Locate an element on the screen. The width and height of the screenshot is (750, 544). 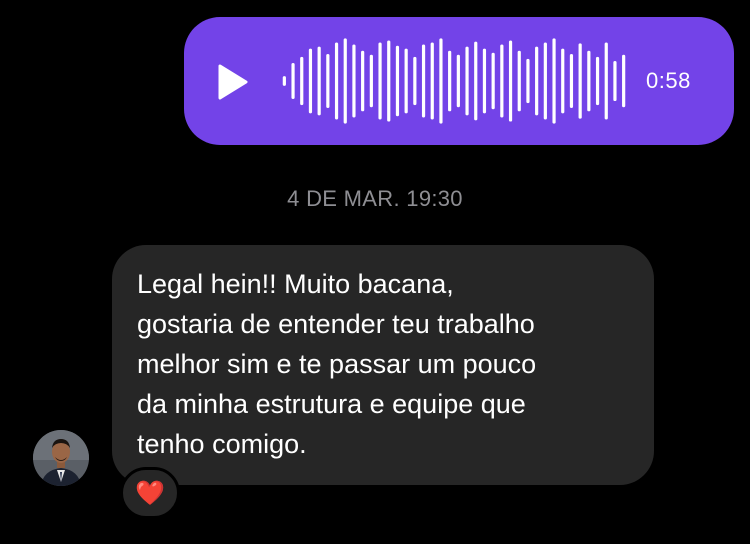
audio-waveform is located at coordinates (454, 81).